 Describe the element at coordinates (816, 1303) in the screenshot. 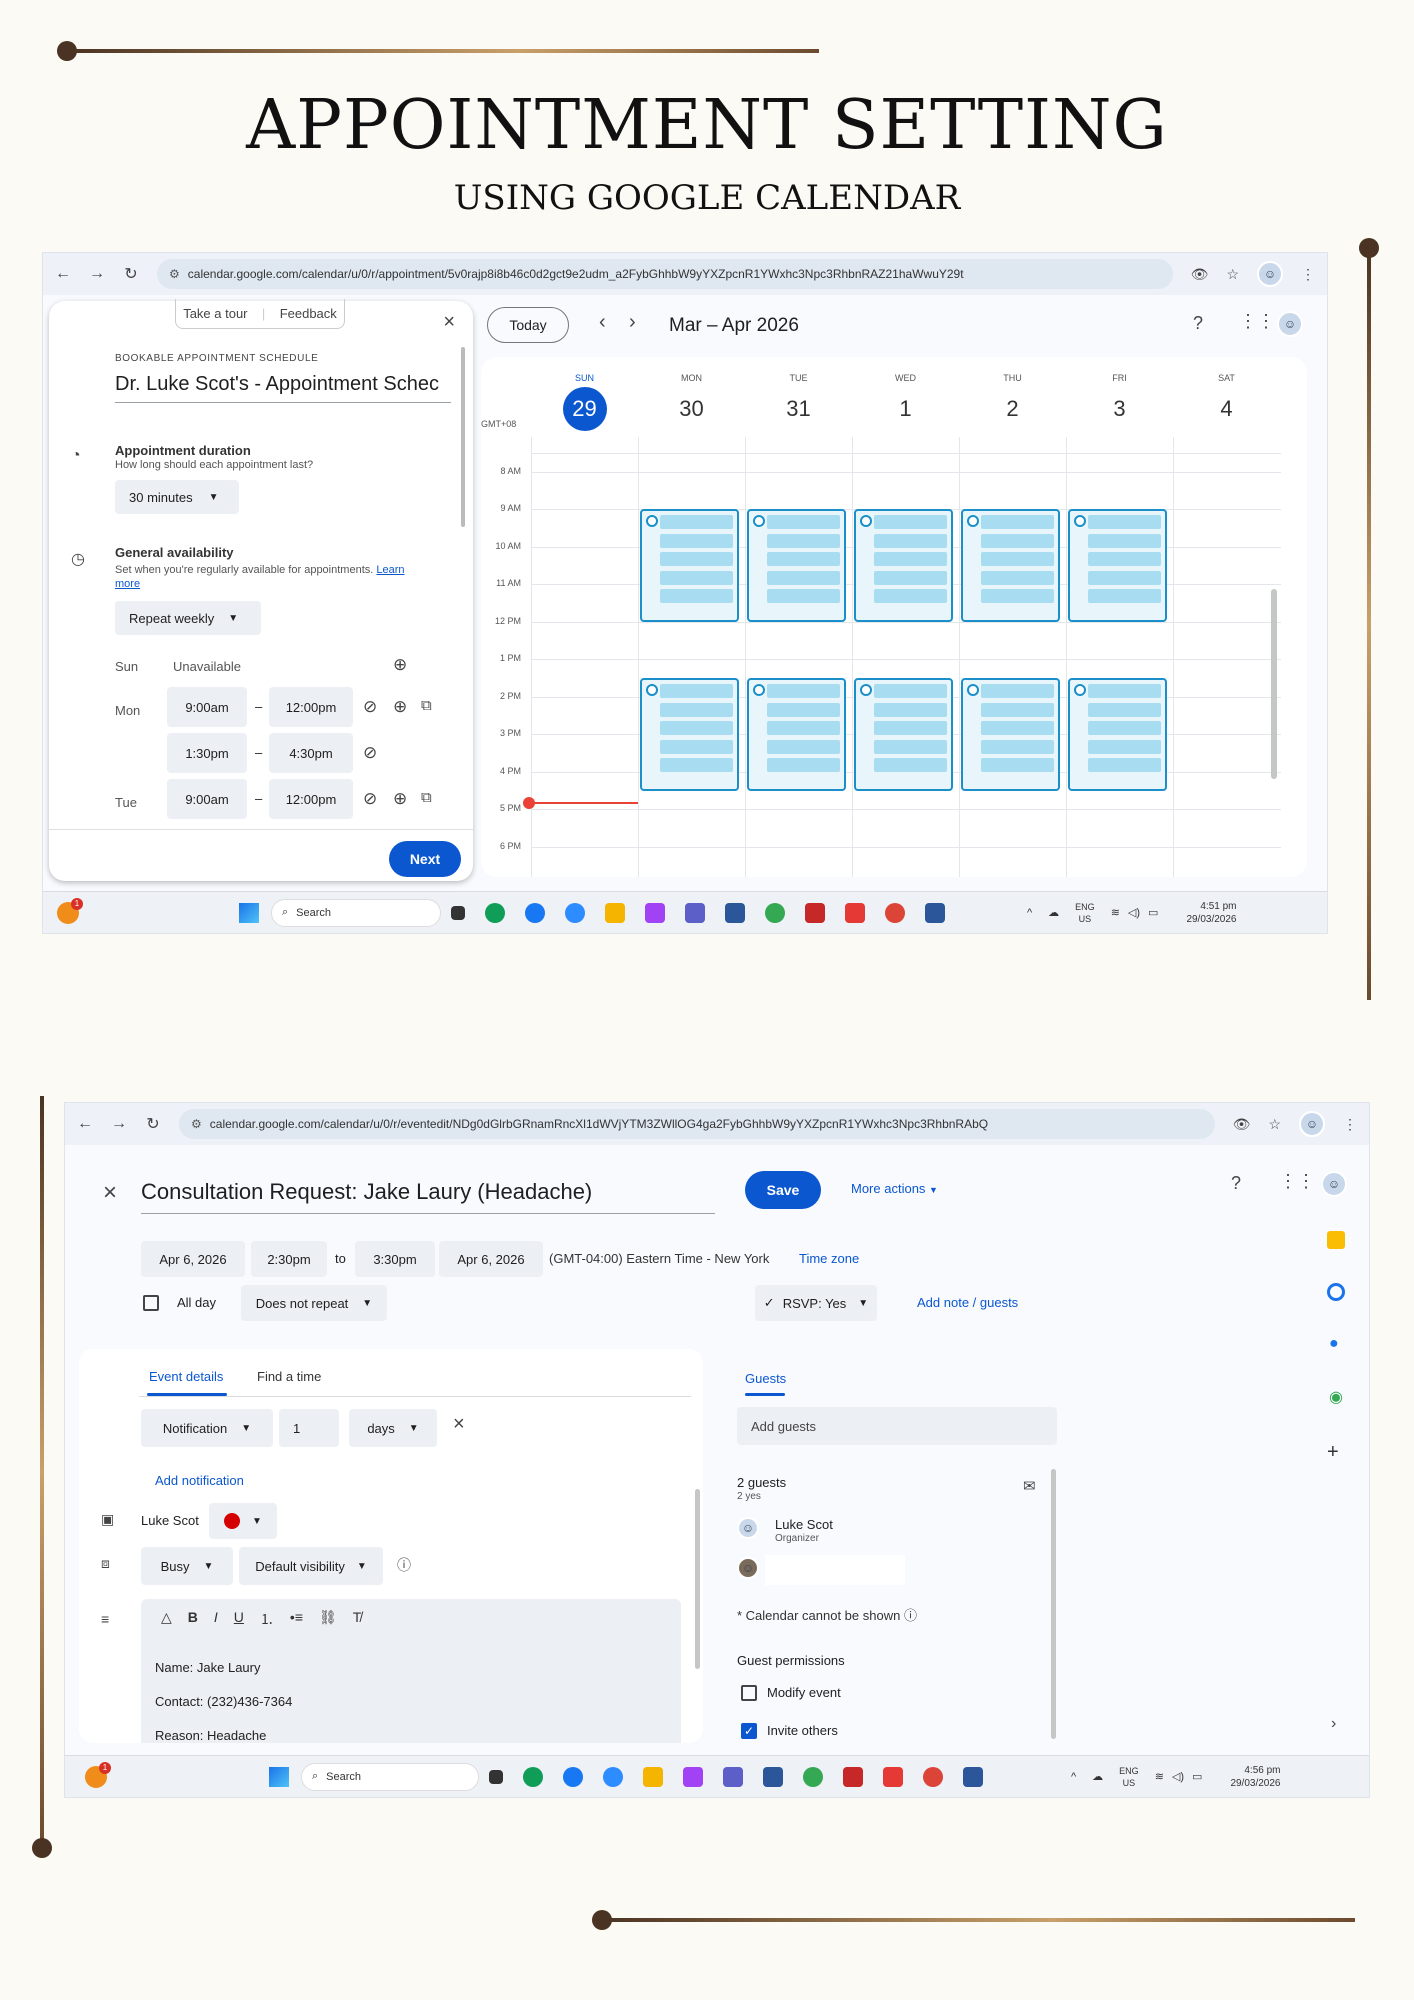

I see `rsvp-select: ✓ RSVP: Yes ▼` at that location.